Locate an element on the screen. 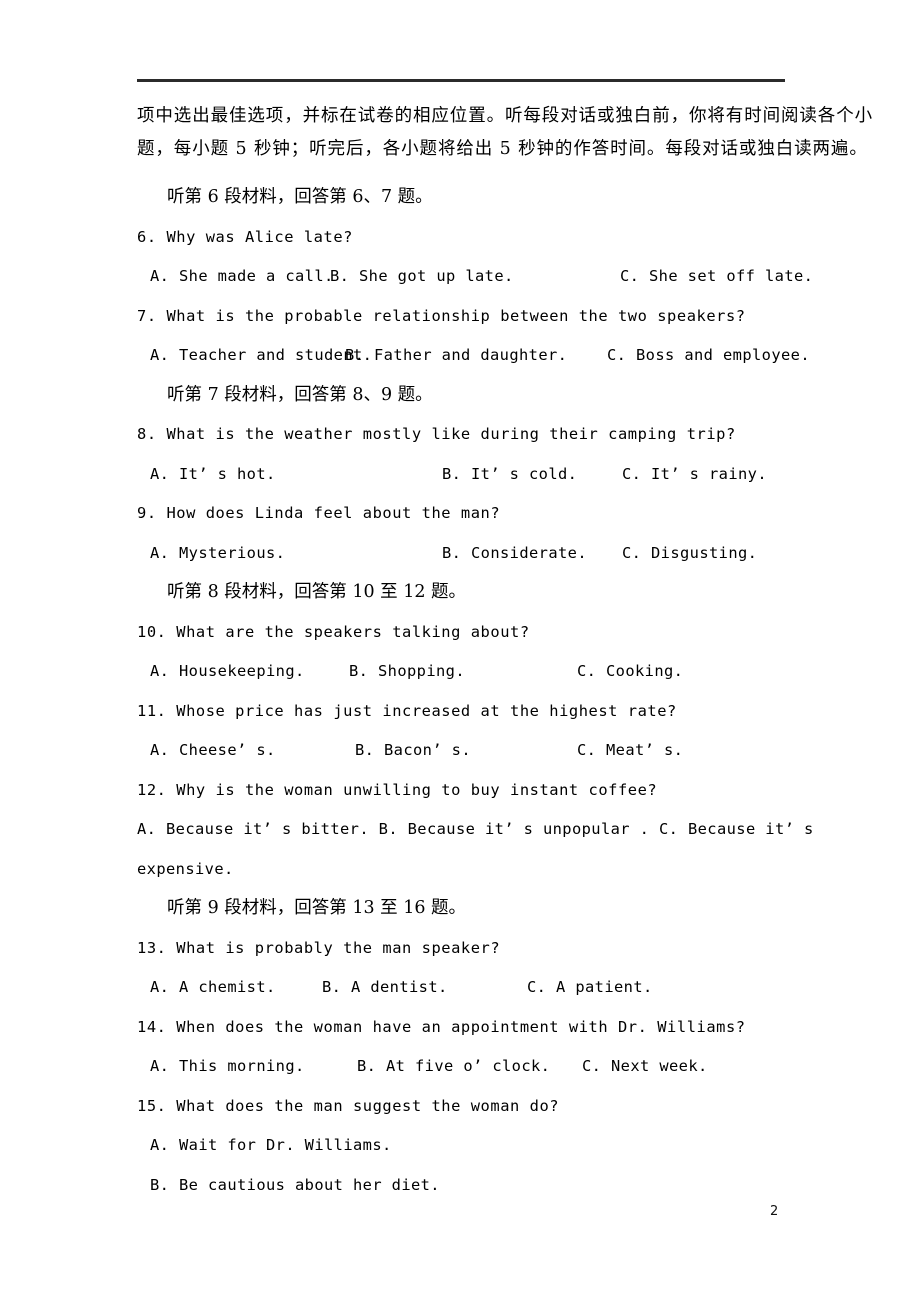 The image size is (920, 1302). section-heading-8: 听第 8 段材料，回答第 10 至 12 题。 is located at coordinates (317, 592).